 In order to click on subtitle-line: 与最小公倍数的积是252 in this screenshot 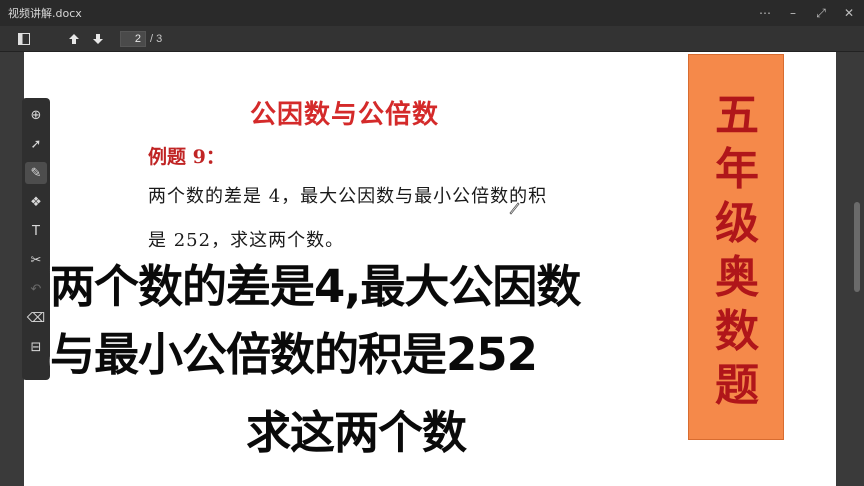, I will do `click(294, 354)`.